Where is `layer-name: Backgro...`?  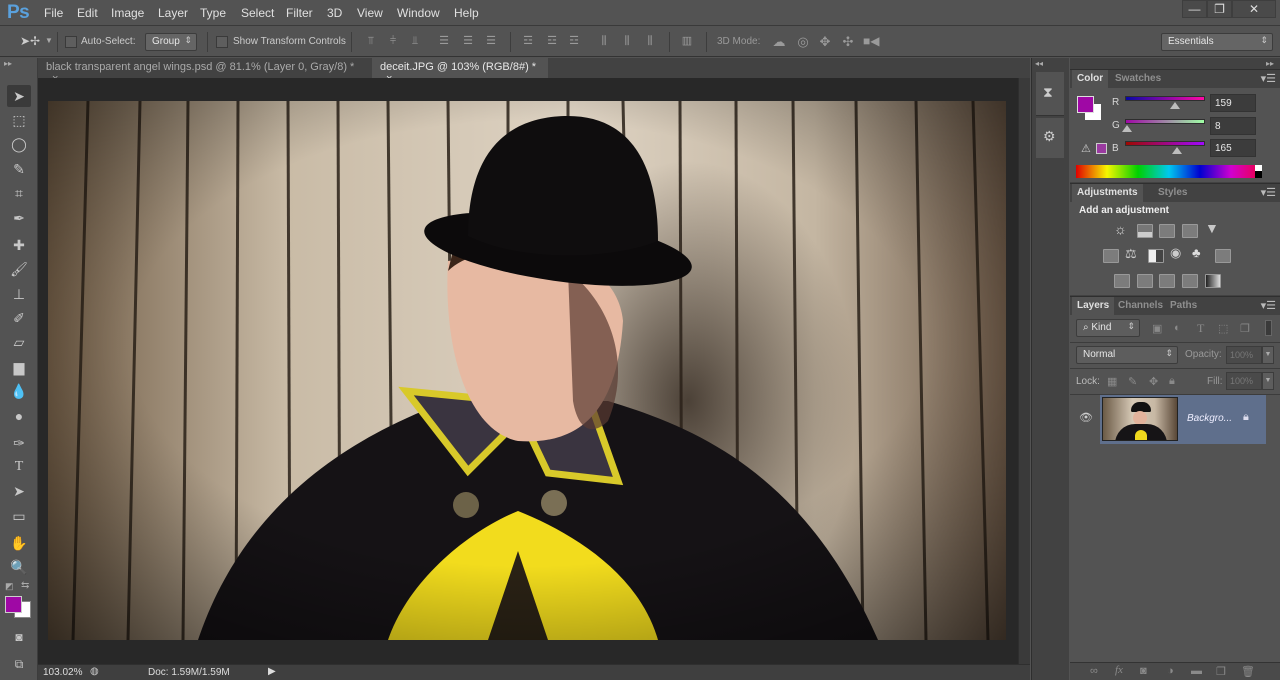 layer-name: Backgro... is located at coordinates (1209, 418).